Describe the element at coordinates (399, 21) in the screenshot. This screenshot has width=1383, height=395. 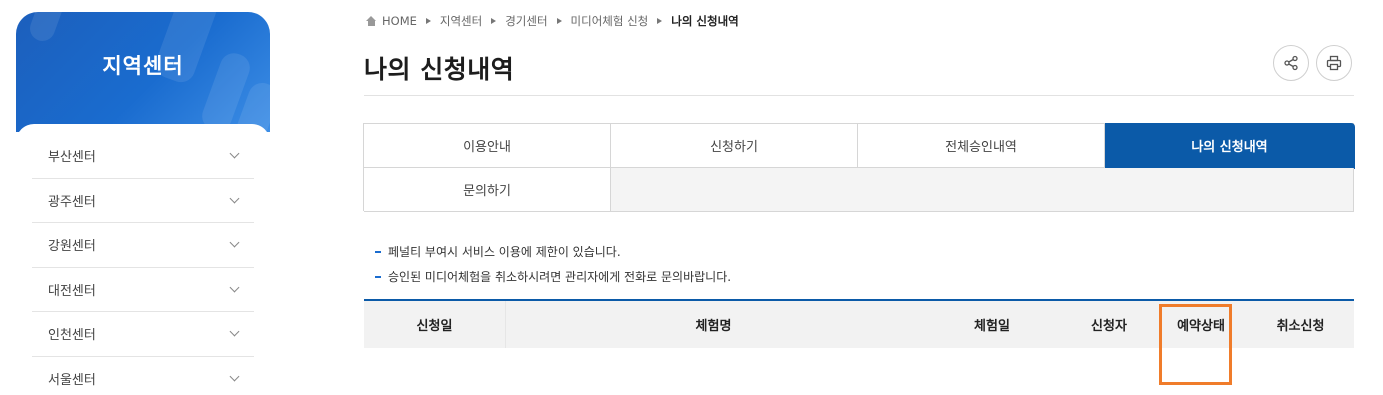
I see `breadcrumb-home: HOME` at that location.